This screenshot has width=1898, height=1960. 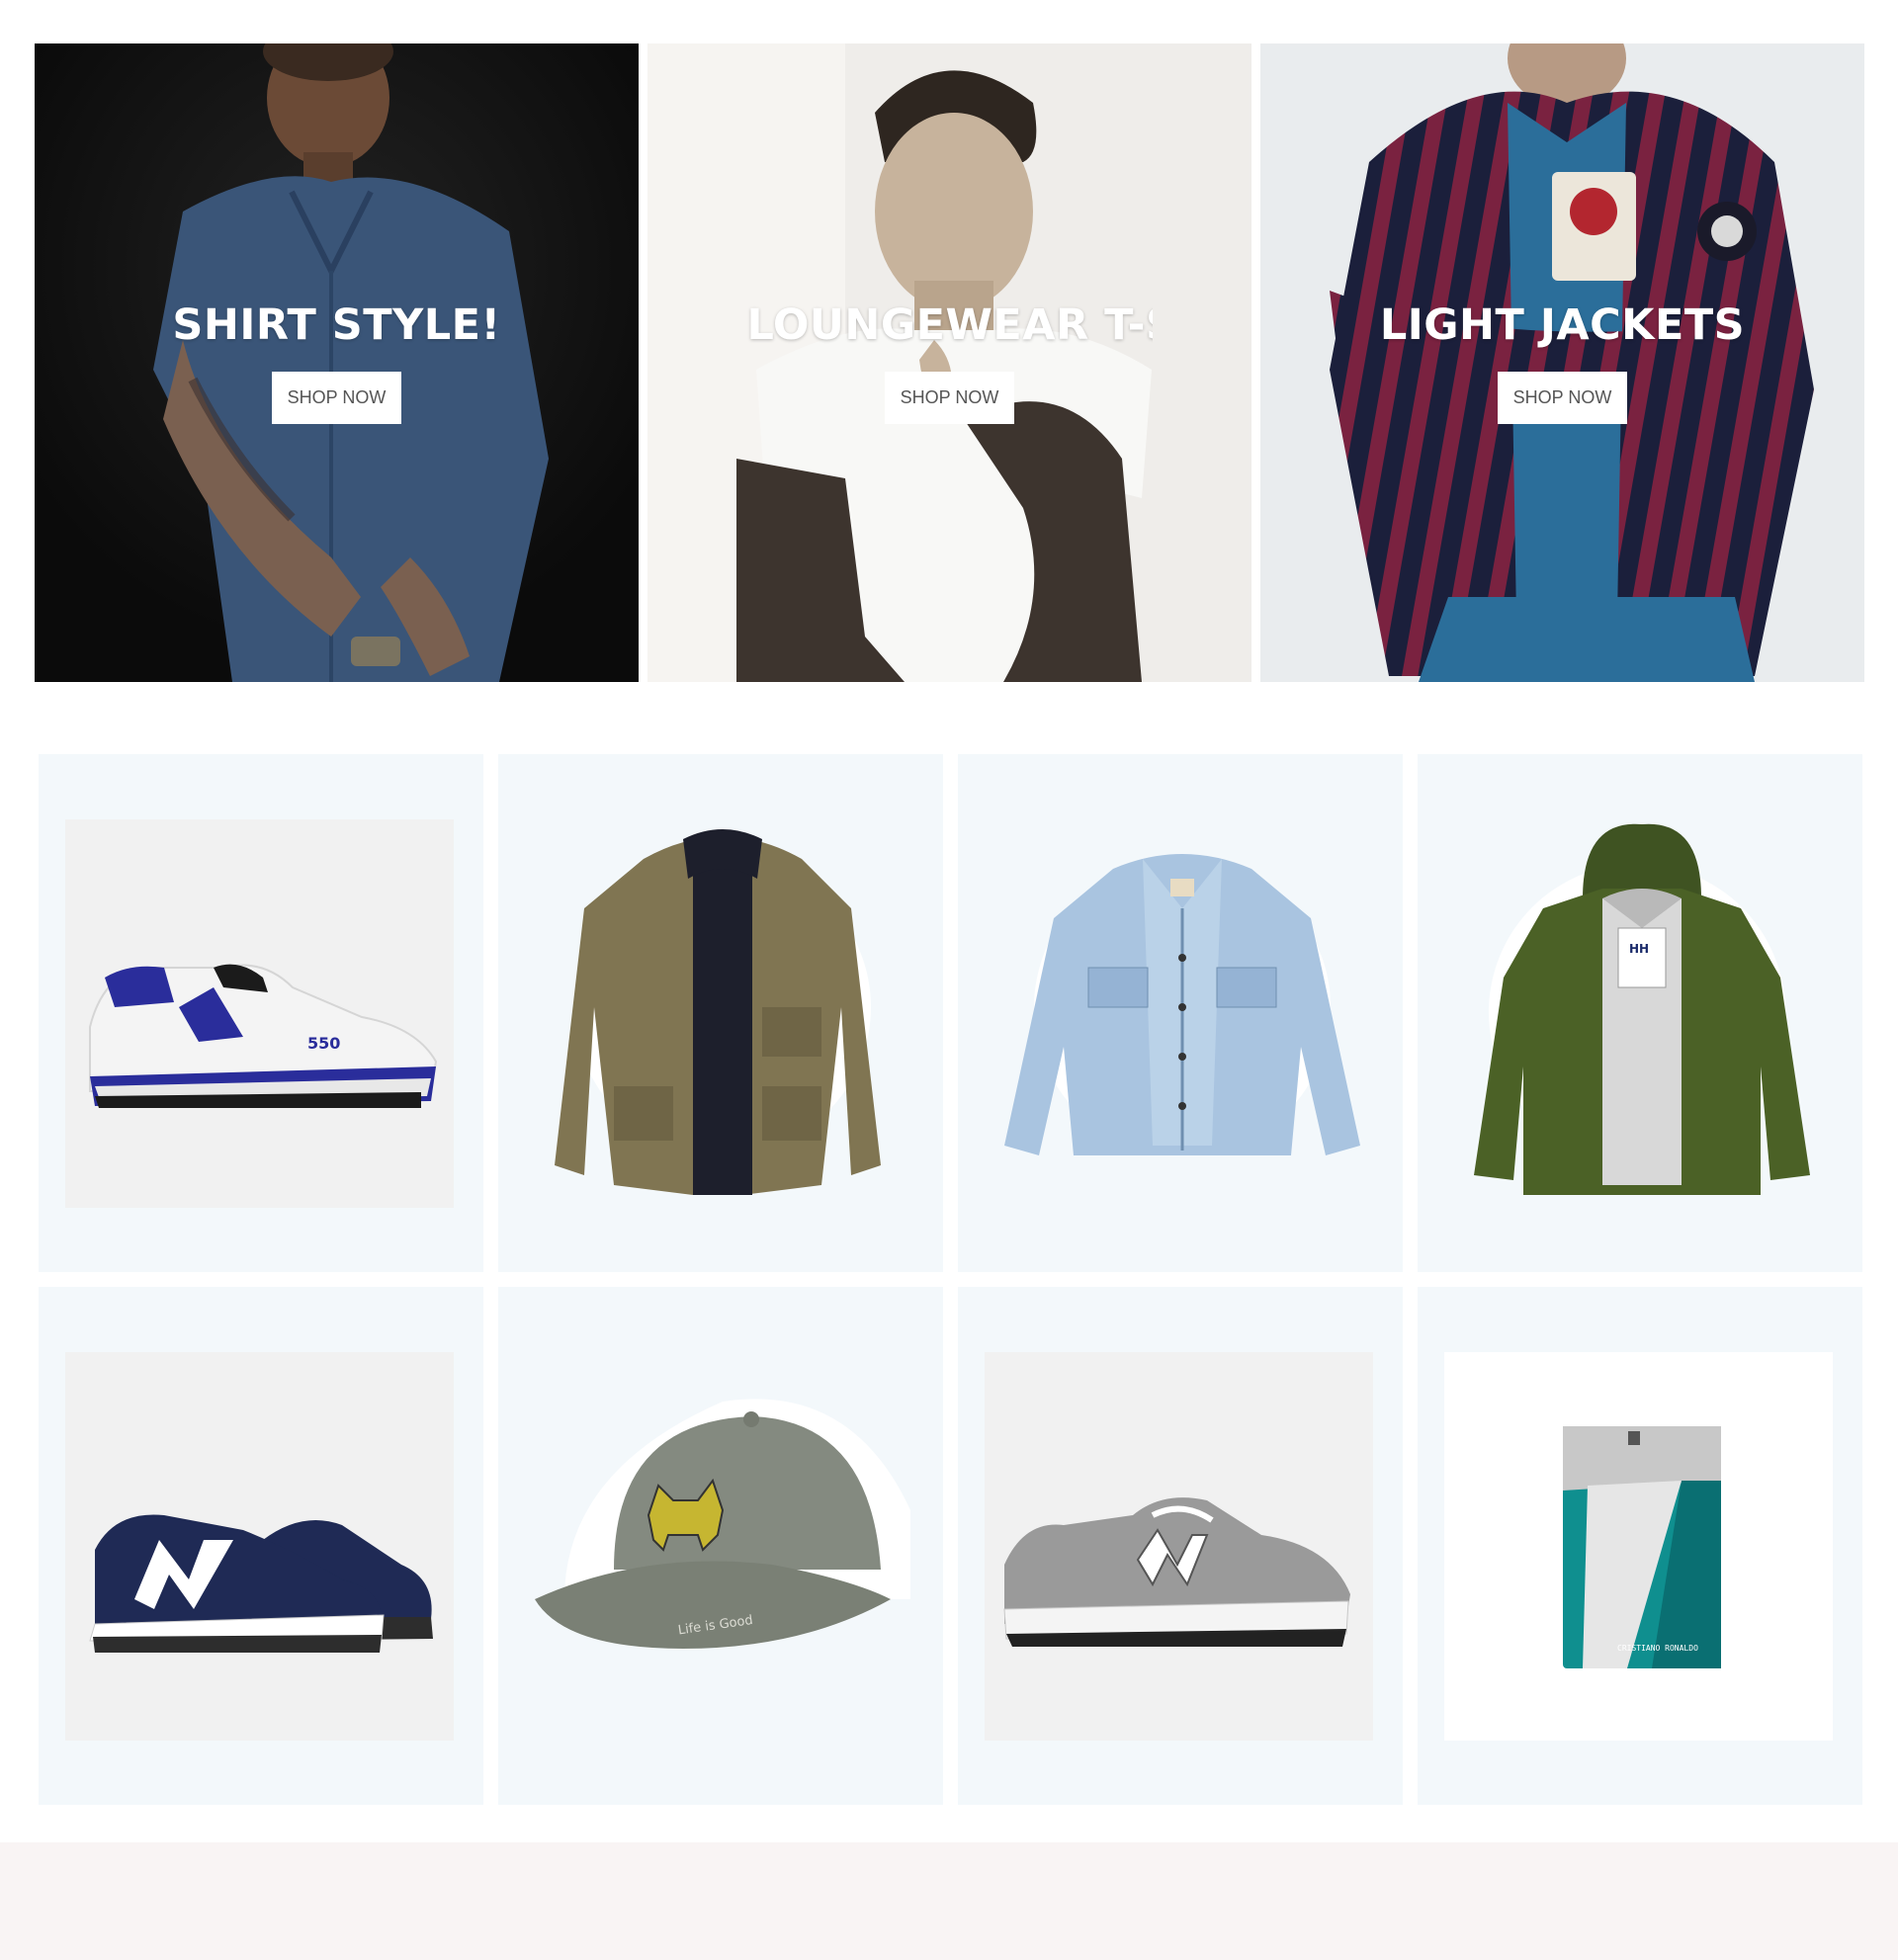 I want to click on banner-title: LOUNGEWEAR T-S, so click(x=949, y=325).